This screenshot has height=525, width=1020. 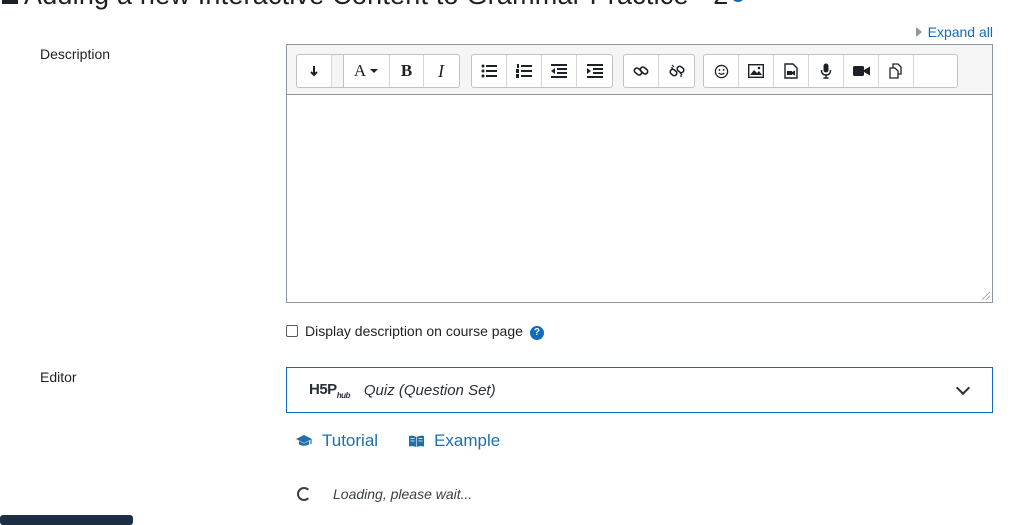 I want to click on toolbar-group-style: A B I, so click(x=378, y=71).